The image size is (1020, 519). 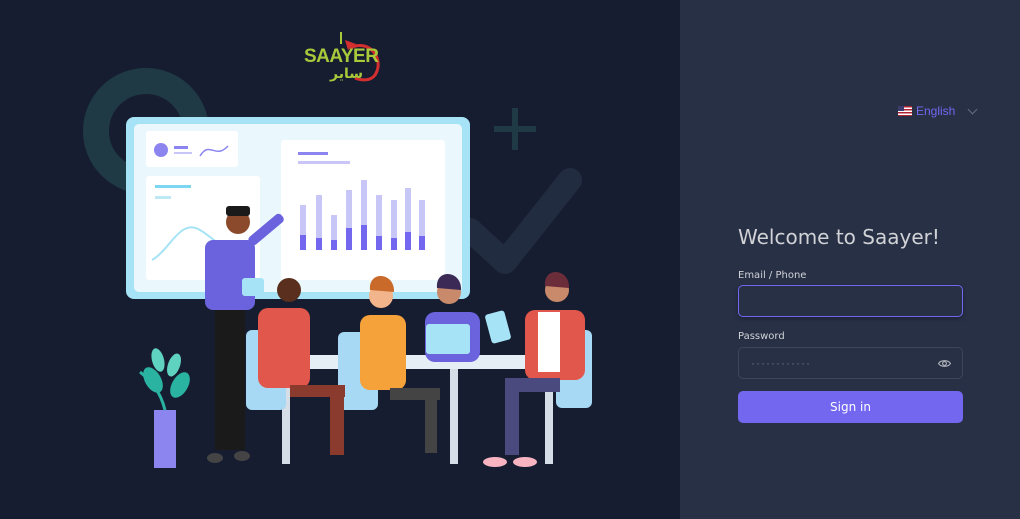 What do you see at coordinates (772, 275) in the screenshot?
I see `email-label: Email / Phone` at bounding box center [772, 275].